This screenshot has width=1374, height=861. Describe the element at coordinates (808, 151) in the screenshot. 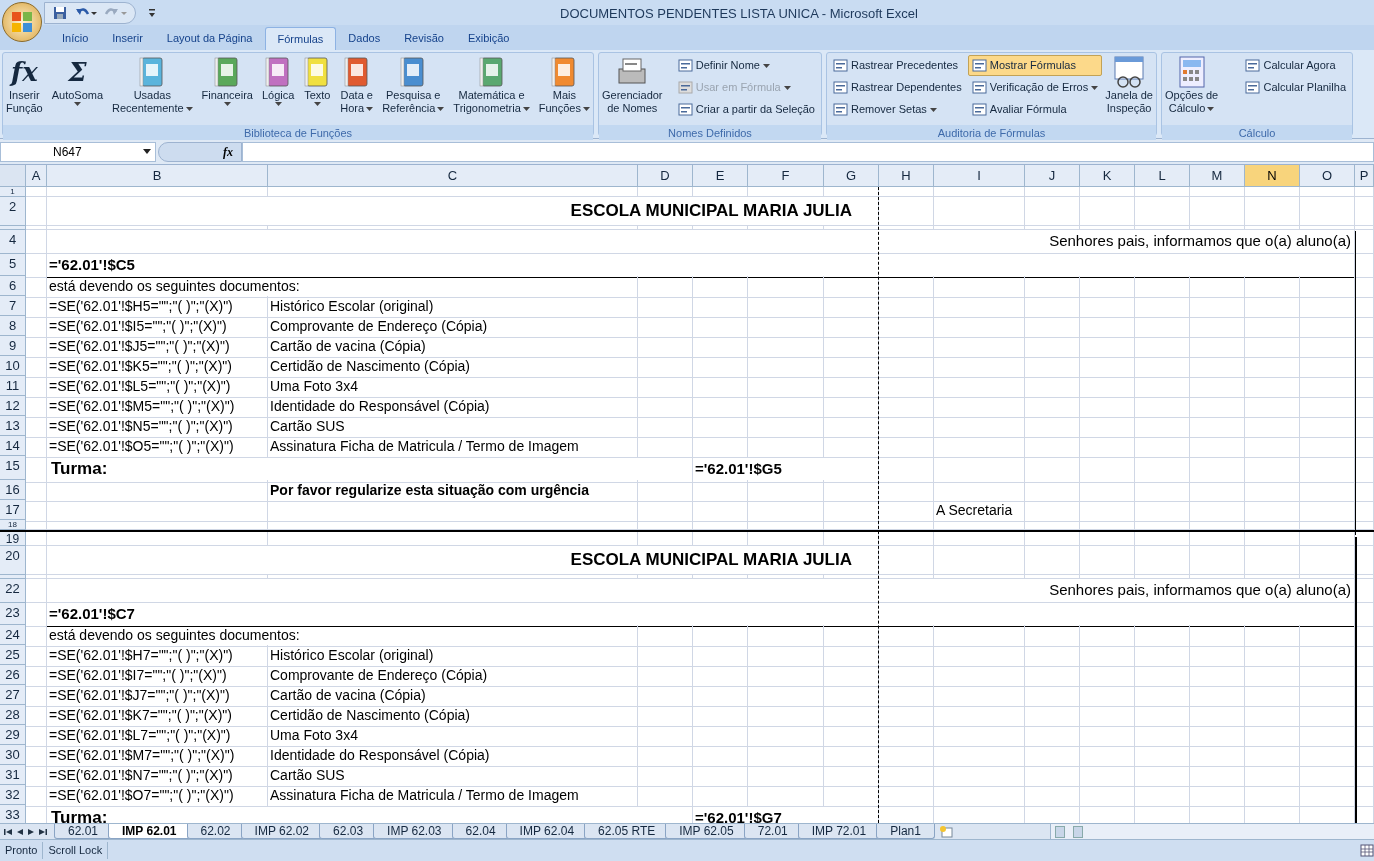

I see `formula-input` at that location.